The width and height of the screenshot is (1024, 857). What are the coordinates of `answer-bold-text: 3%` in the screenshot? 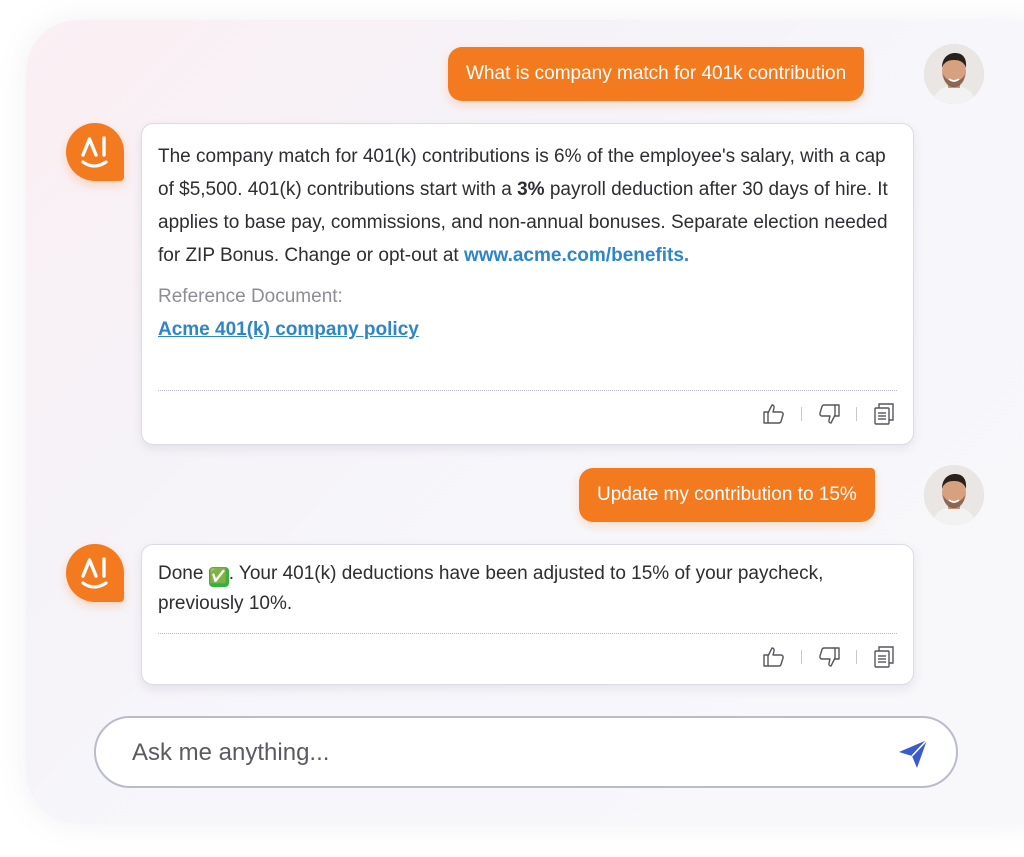 It's located at (531, 189).